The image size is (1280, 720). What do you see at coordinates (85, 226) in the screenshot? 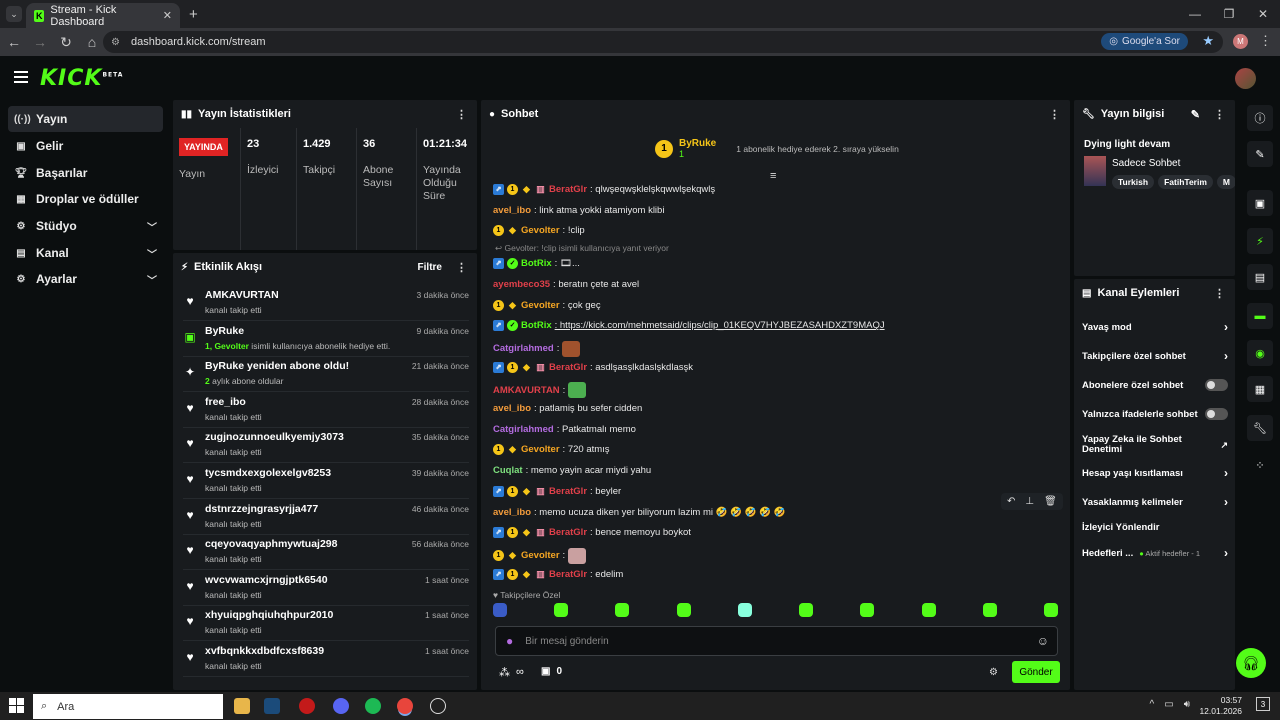
I see `sidebar-item-studyo: ⚙ Stüdyo ﹀` at bounding box center [85, 226].